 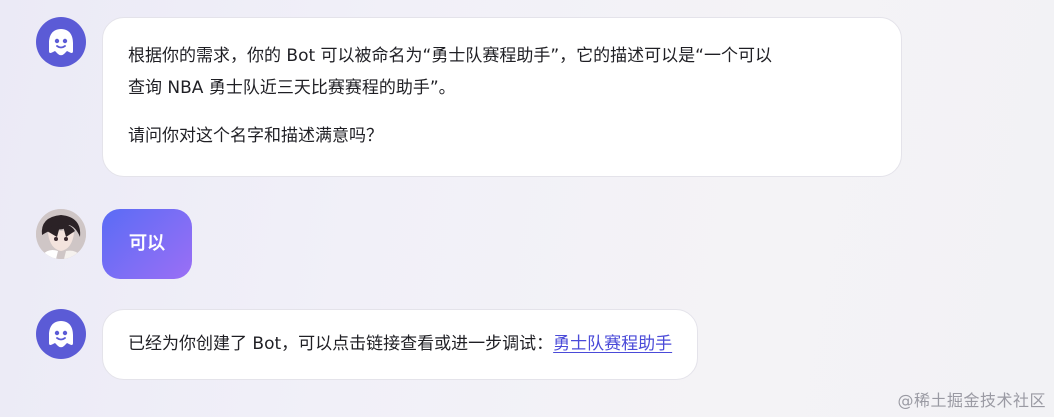 I want to click on bot-message-2: 已经为你创建了 Bot，可以点击链接查看或进一步调试：勇士队赛程助手, so click(x=367, y=344).